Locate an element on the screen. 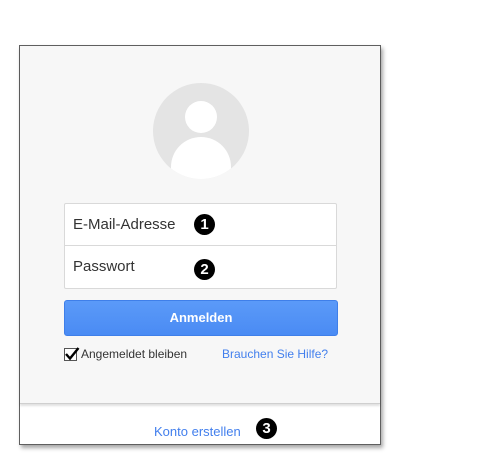 This screenshot has height=453, width=487. annotation-marker-3: 3 is located at coordinates (266, 428).